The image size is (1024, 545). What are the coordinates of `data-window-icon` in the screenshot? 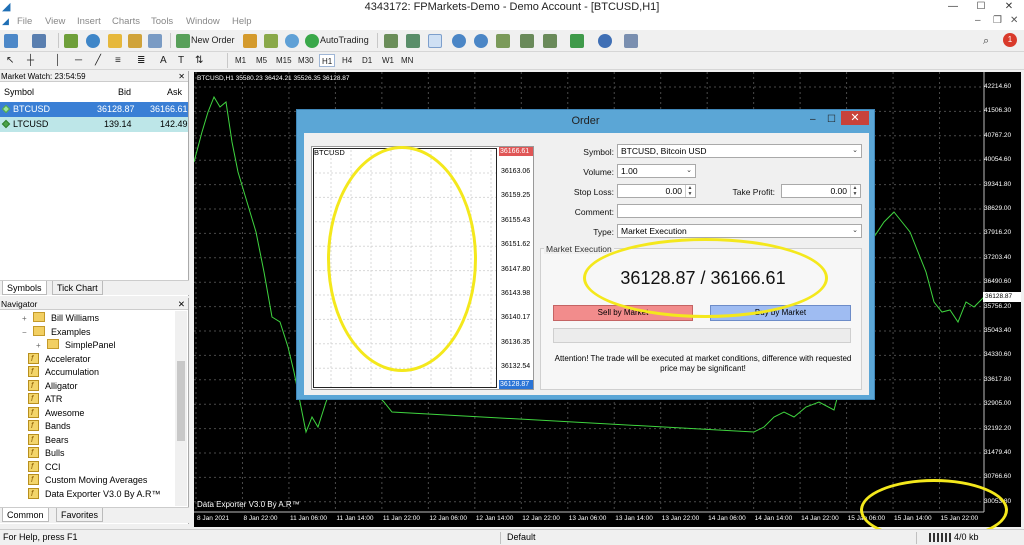 It's located at (93, 41).